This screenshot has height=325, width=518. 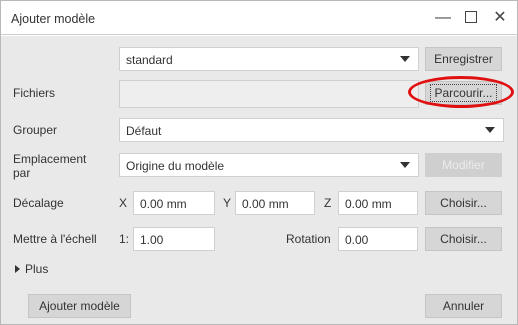 I want to click on files-label: Fichiers, so click(x=34, y=93).